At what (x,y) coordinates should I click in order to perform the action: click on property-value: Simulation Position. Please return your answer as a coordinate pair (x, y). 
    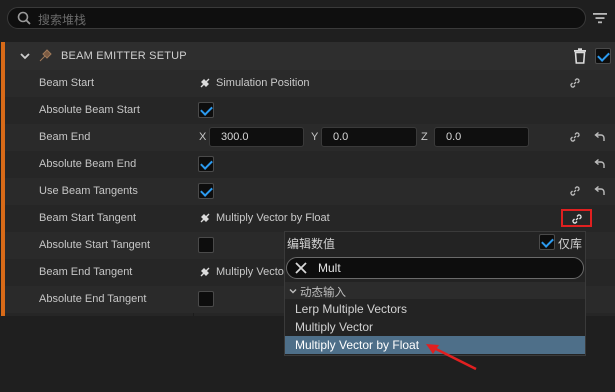
    Looking at the image, I should click on (263, 83).